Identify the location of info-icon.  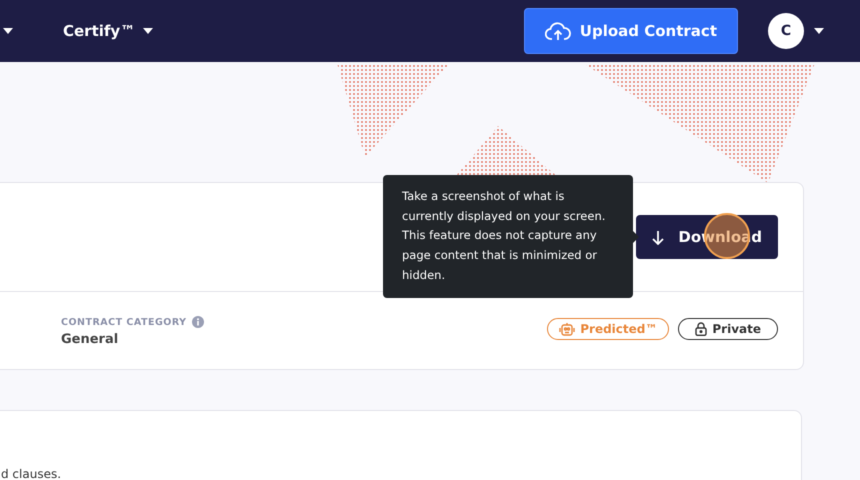
(198, 322).